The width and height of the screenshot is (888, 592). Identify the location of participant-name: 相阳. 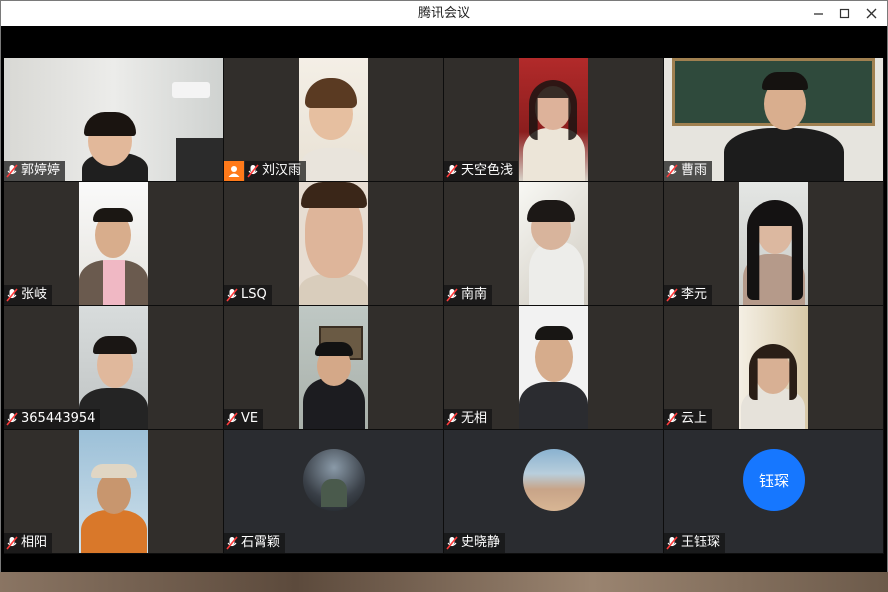
(34, 542).